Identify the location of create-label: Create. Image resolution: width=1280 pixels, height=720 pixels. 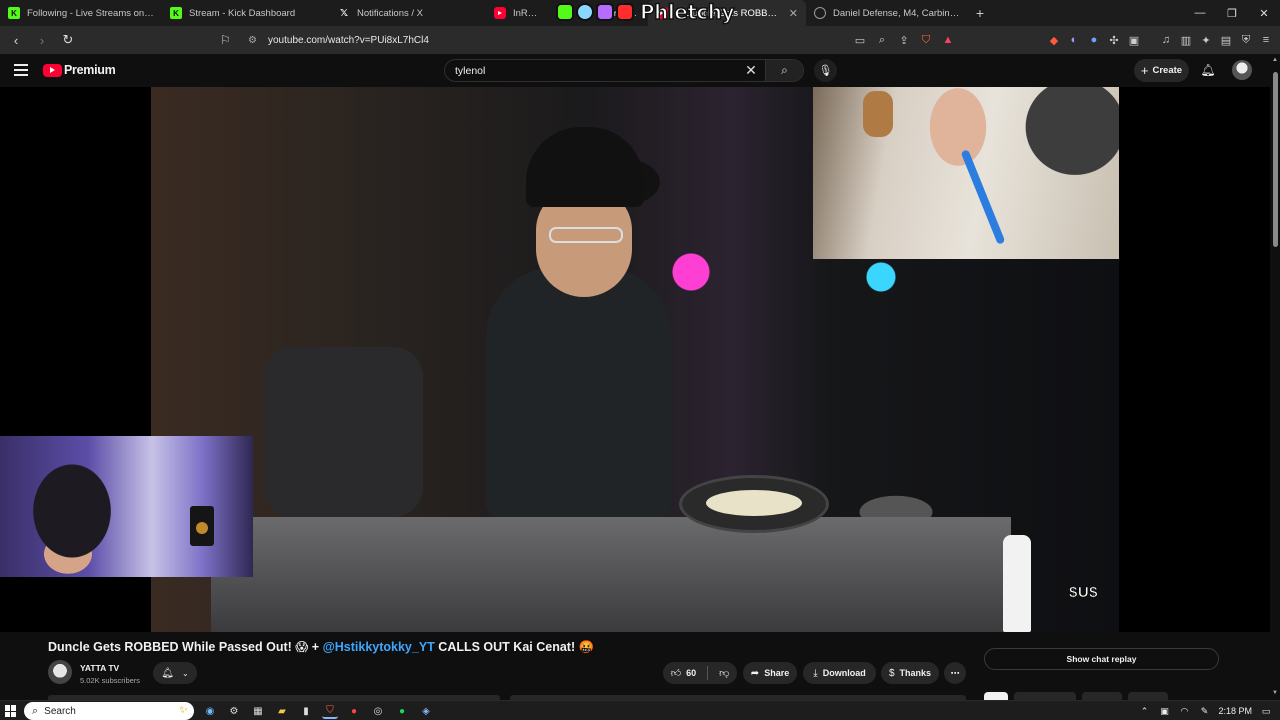
(1167, 70).